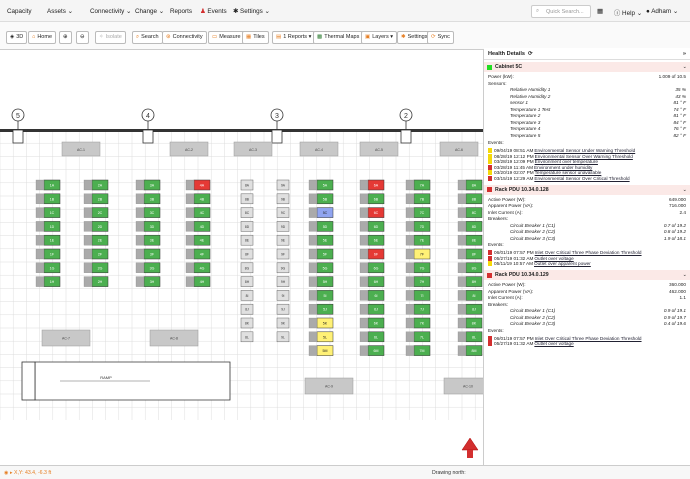 This screenshot has height=479, width=690. What do you see at coordinates (368, 37) in the screenshot?
I see `layers-icon: ▣` at bounding box center [368, 37].